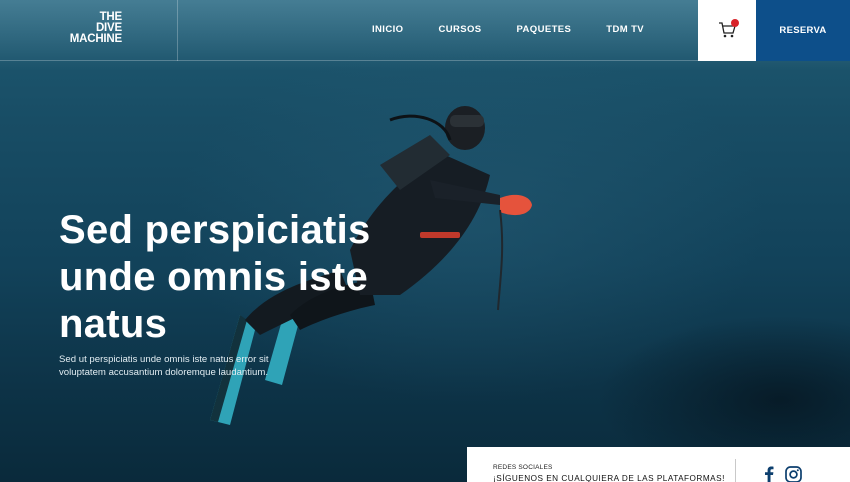 This screenshot has height=482, width=850. I want to click on reserve-button: RESERVA, so click(803, 30).